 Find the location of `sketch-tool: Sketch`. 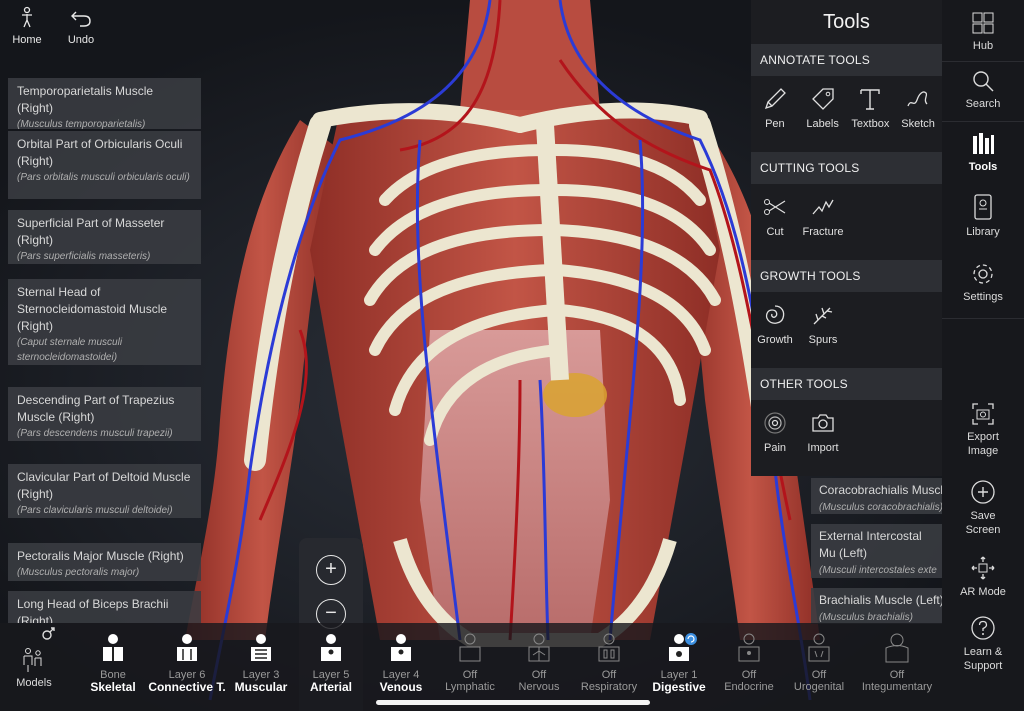

sketch-tool: Sketch is located at coordinates (918, 119).